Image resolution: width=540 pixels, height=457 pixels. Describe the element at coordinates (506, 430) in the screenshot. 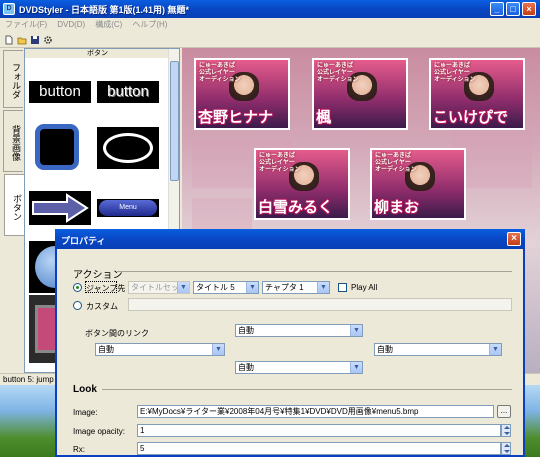

I see `opacity-spinner` at that location.